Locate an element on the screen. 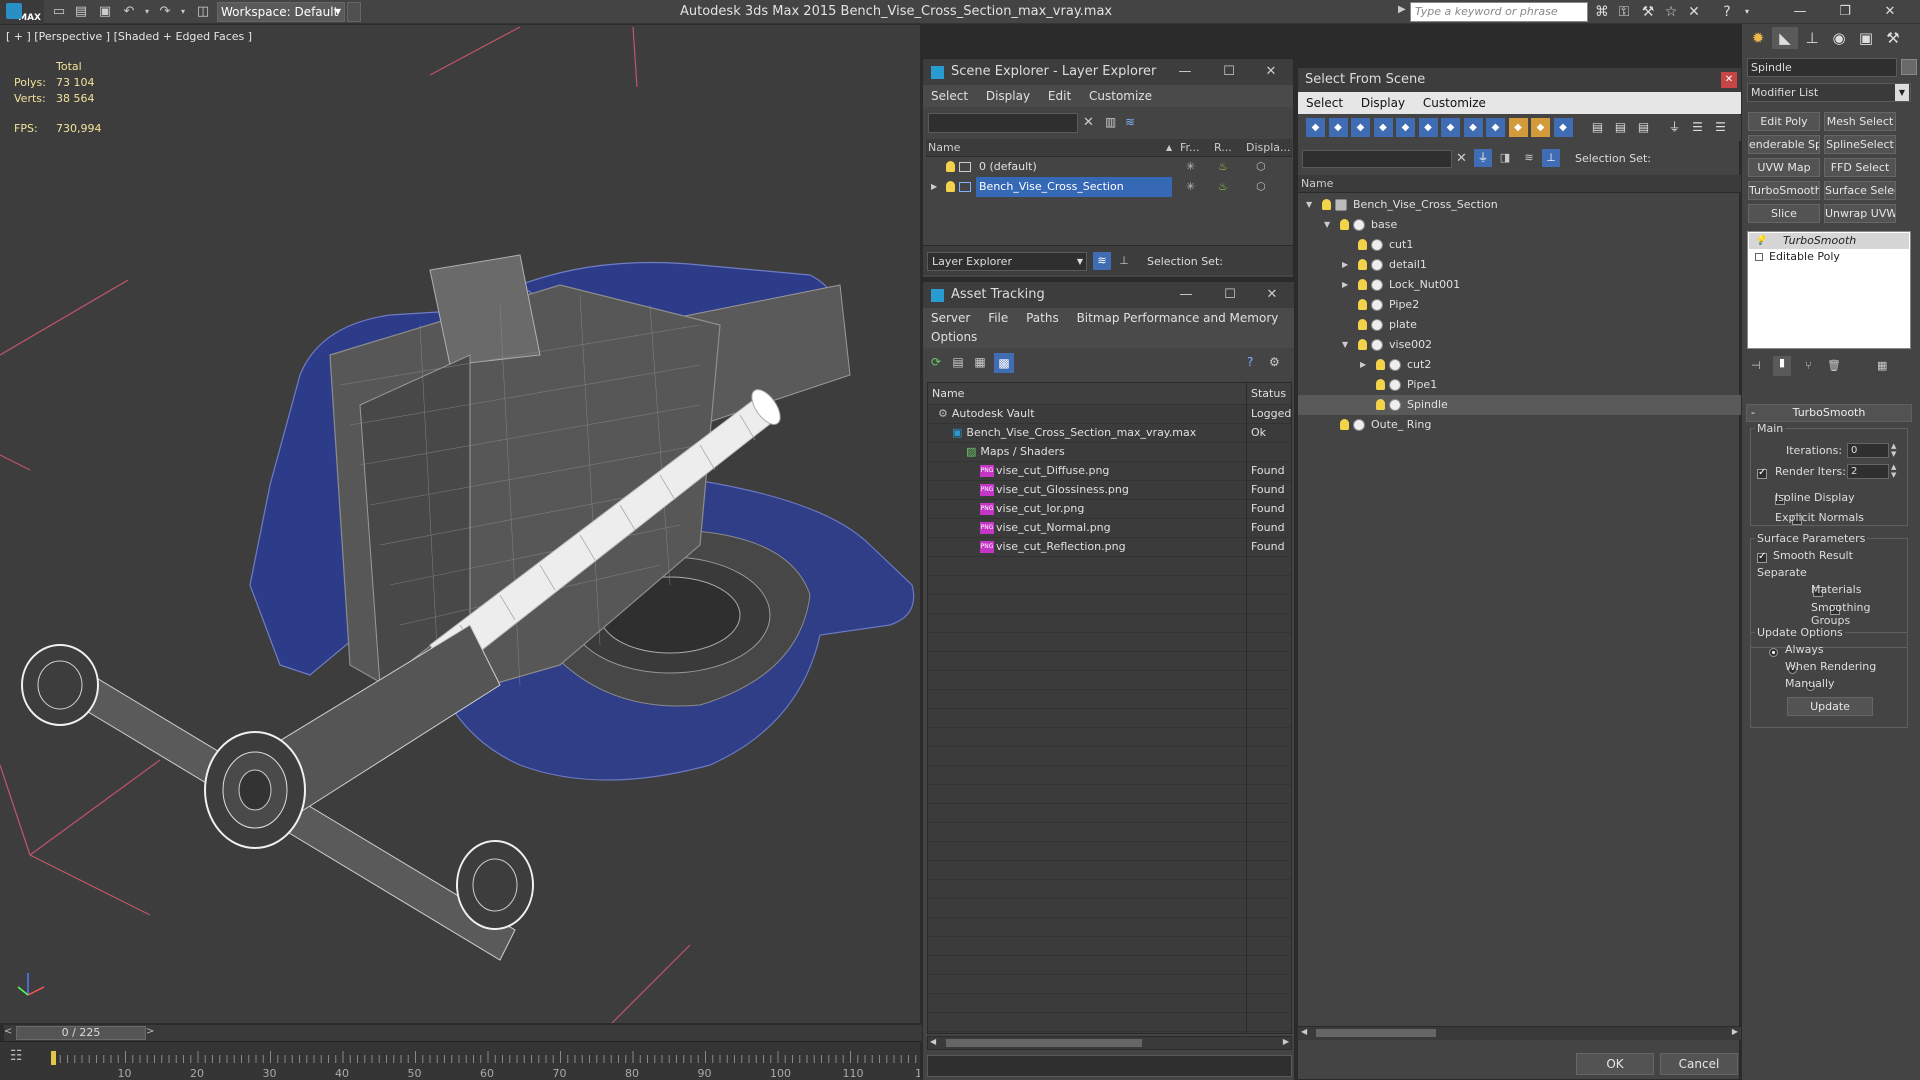  subscription-icon: ⚒ is located at coordinates (1648, 12).